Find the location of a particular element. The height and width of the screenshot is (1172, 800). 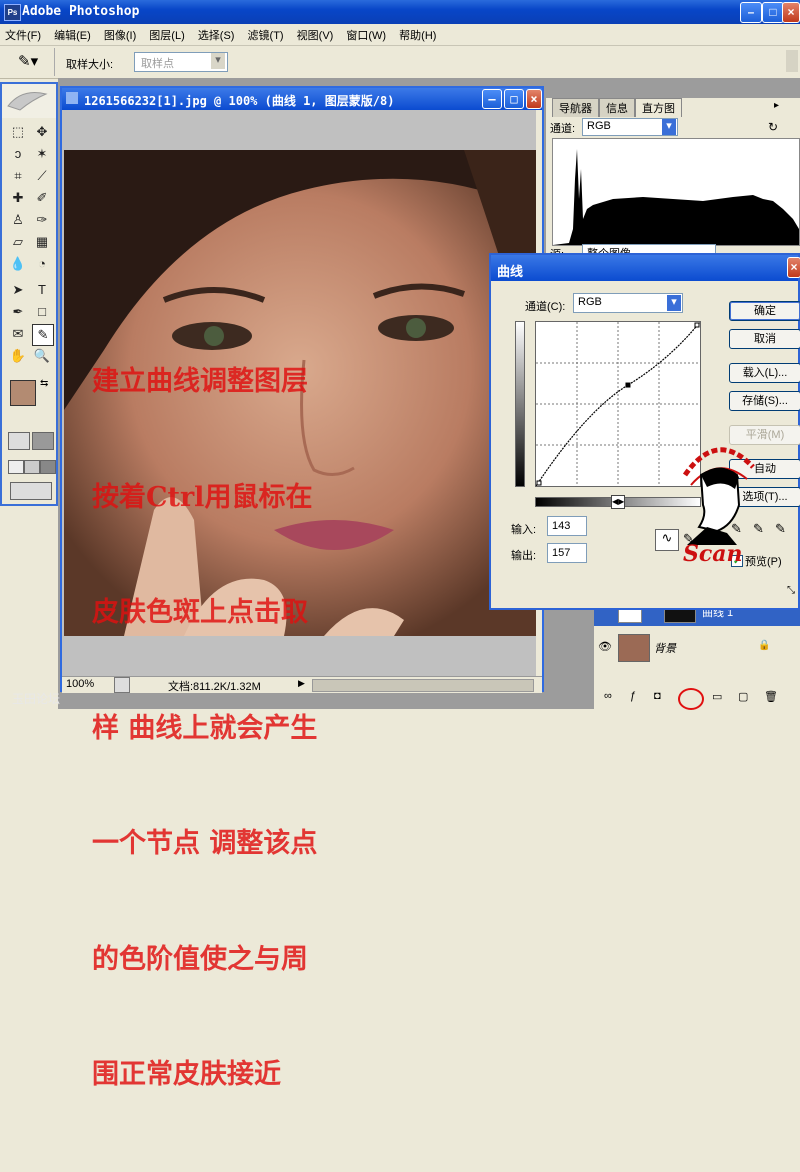

adjustment-layer-icon is located at coordinates (691, 699).